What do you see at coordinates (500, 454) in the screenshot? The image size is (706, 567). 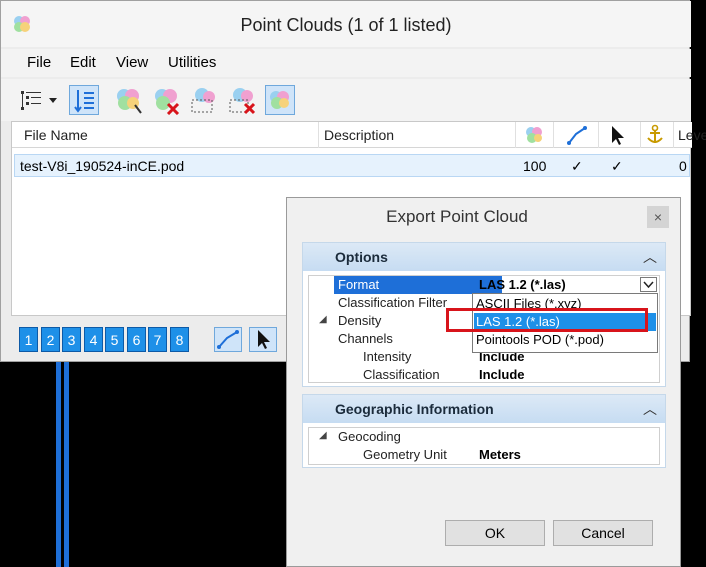 I see `geometry-unit-value: Meters` at bounding box center [500, 454].